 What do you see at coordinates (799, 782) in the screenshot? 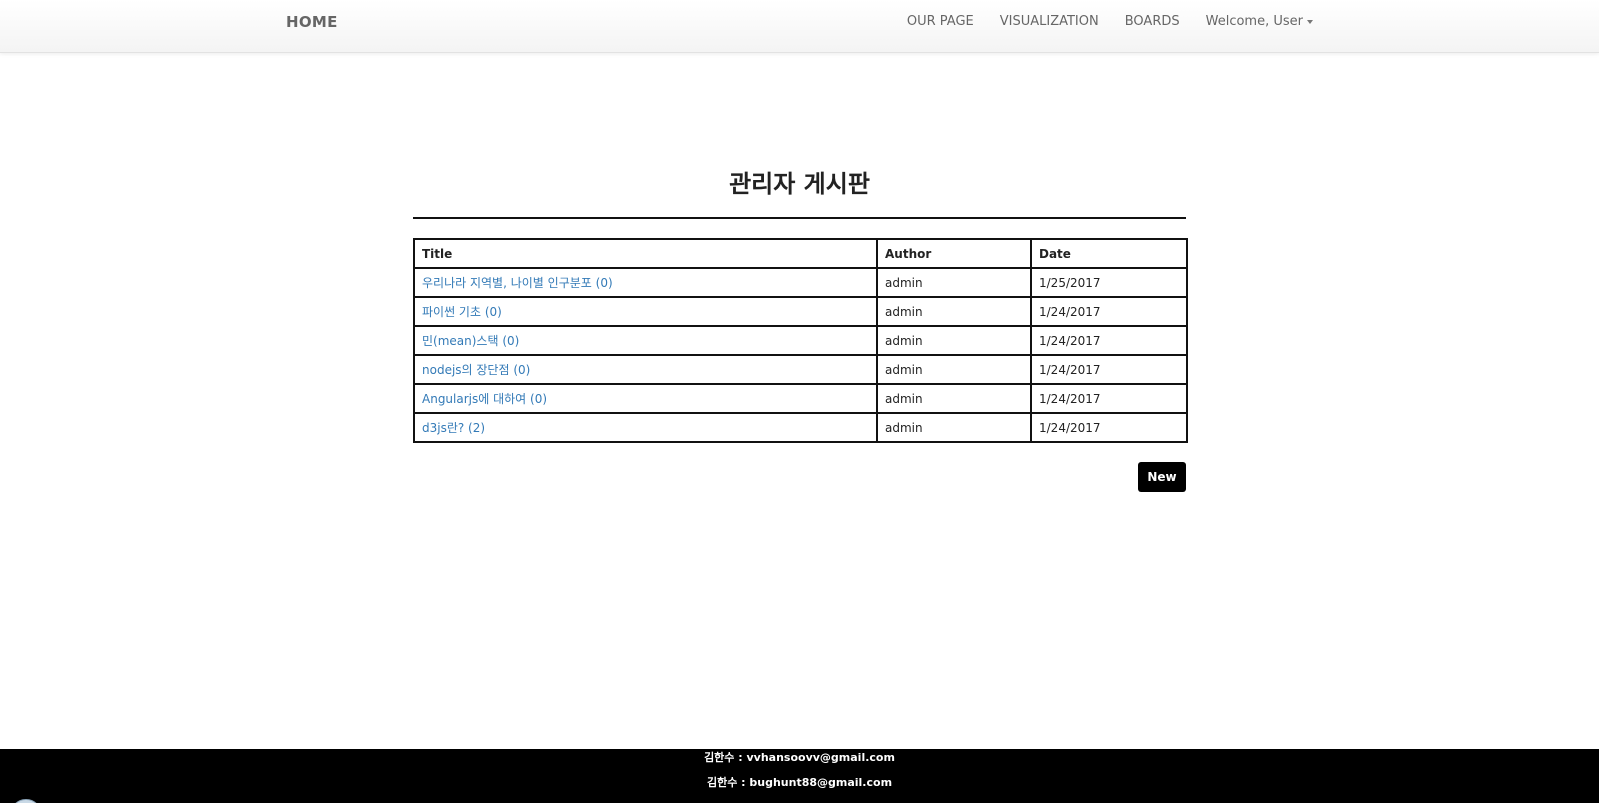
I see `footer-contact-2: 김한수 : bughunt88@gmail.com` at bounding box center [799, 782].